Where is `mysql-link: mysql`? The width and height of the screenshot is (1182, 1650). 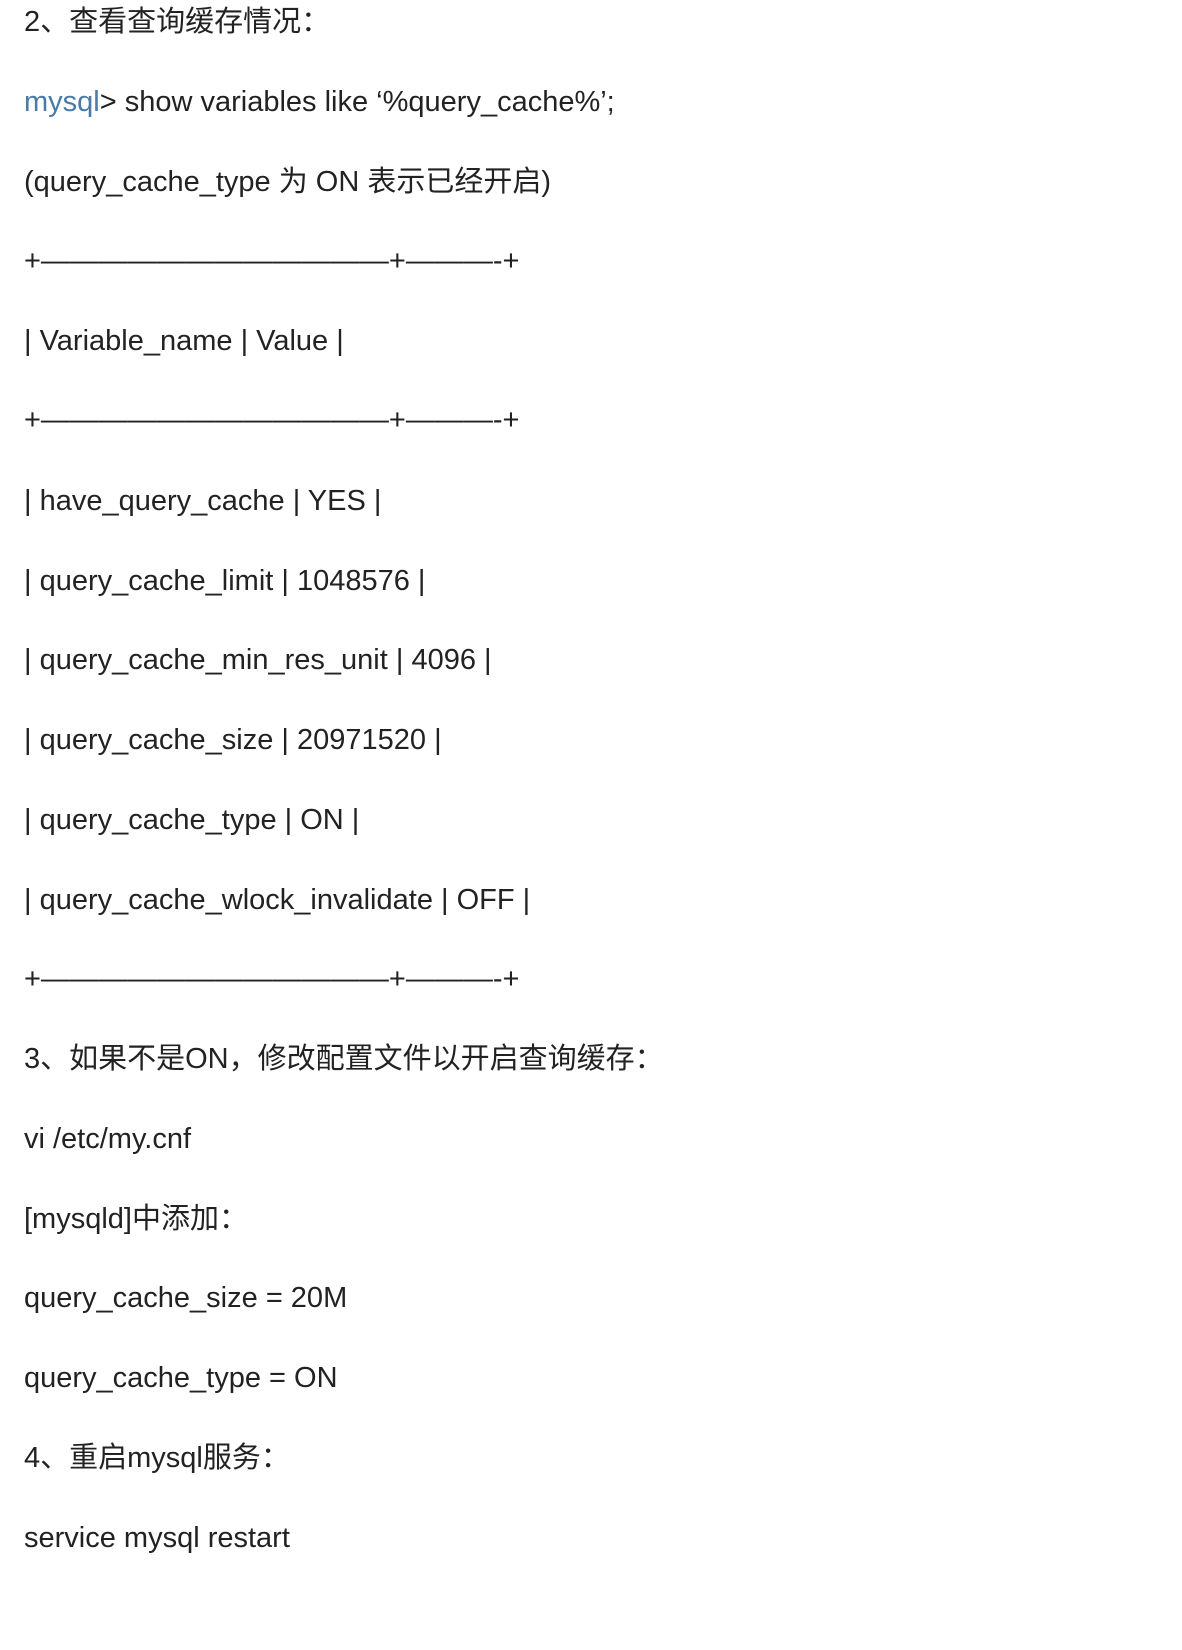
mysql-link: mysql is located at coordinates (62, 102).